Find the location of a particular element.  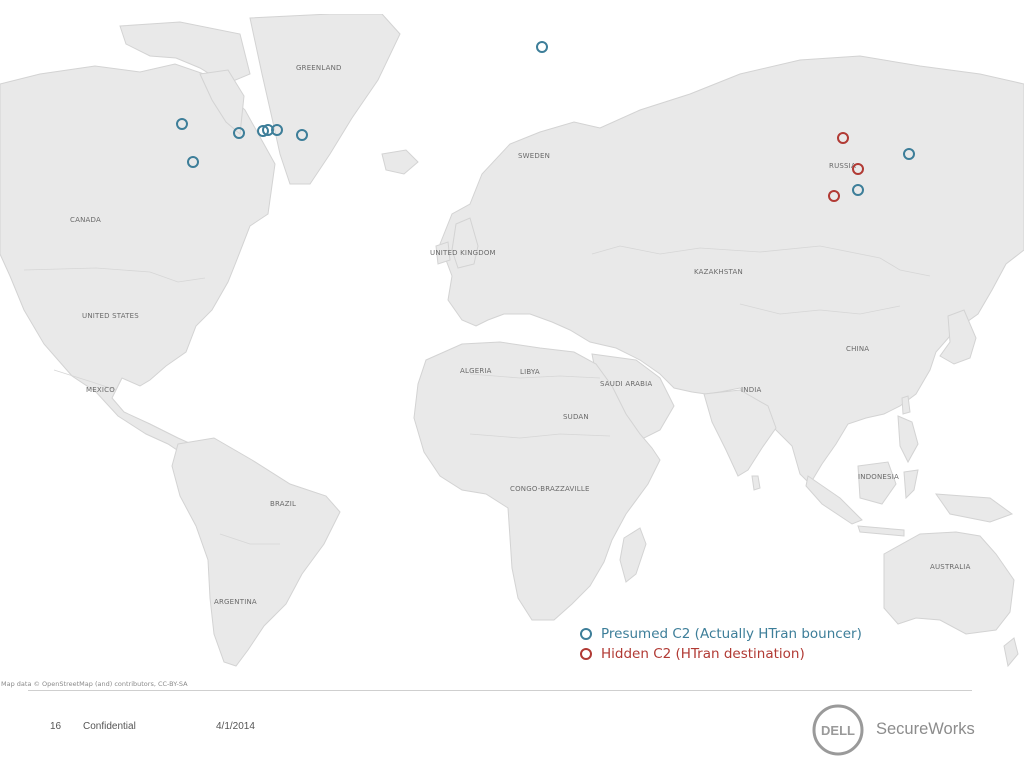

borneo is located at coordinates (877, 483).